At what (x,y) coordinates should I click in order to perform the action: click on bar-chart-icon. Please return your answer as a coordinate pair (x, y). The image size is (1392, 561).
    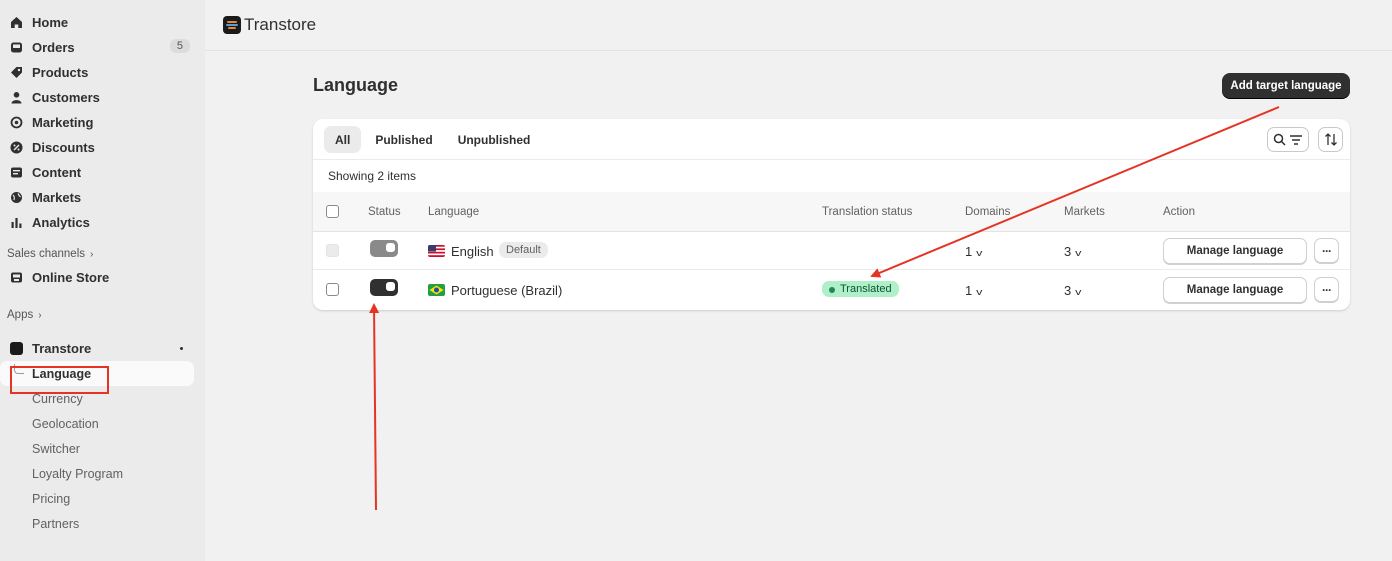
    Looking at the image, I should click on (16, 223).